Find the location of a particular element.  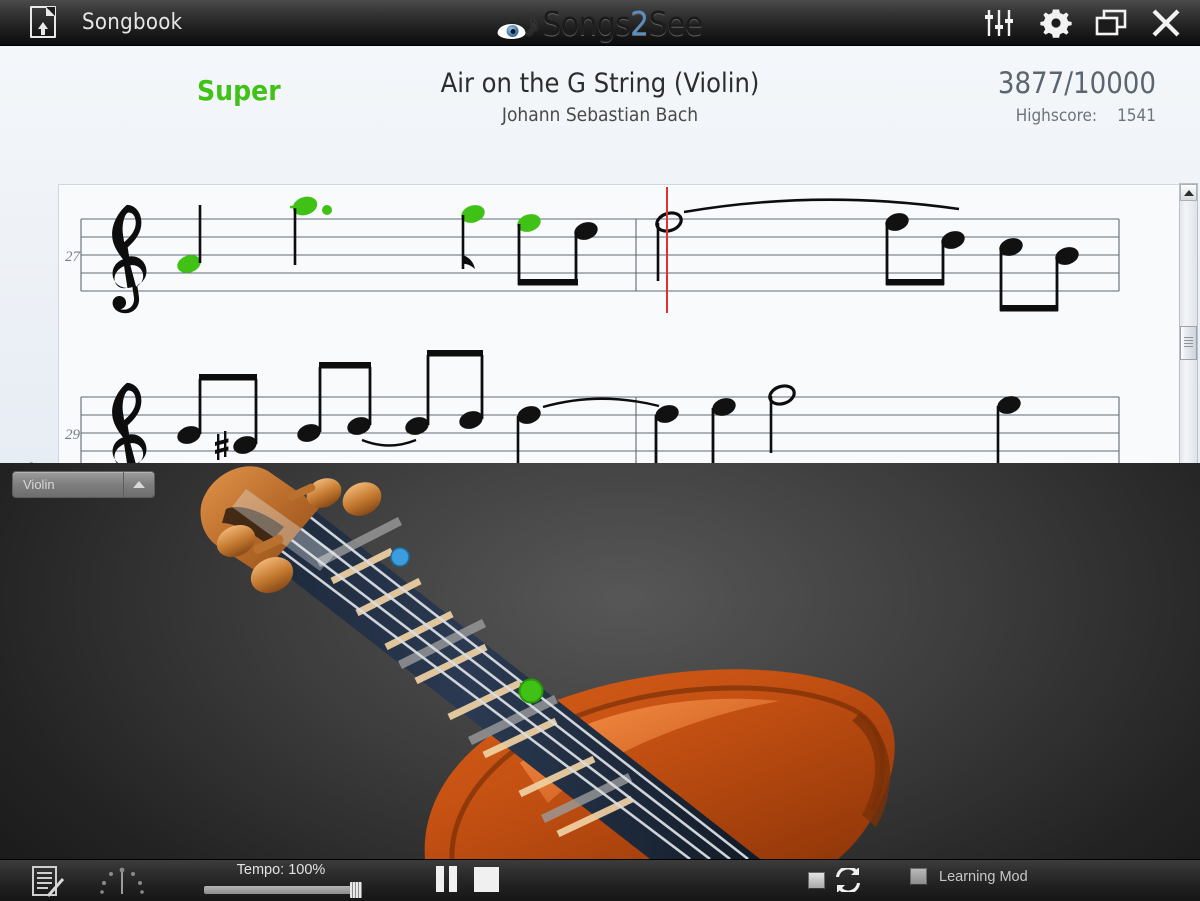

tempo-control: Tempo: 100% is located at coordinates (281, 880).